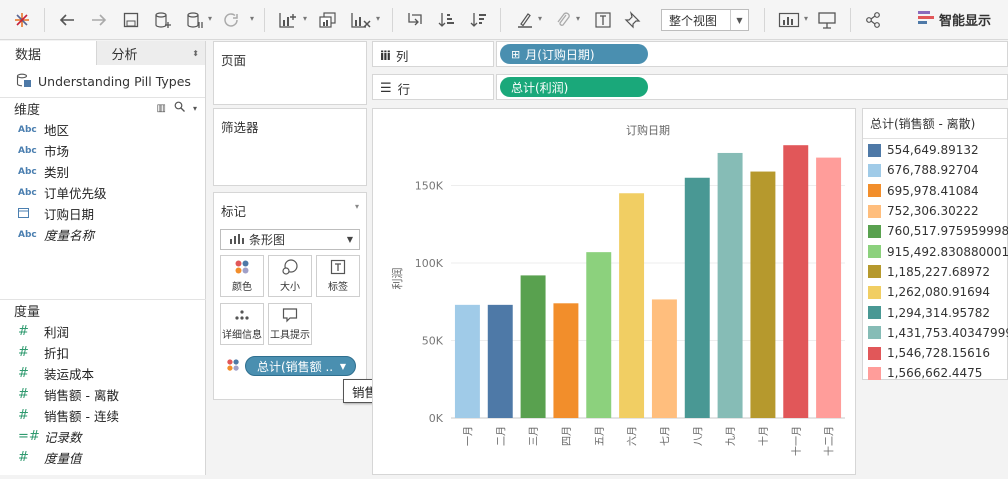 The width and height of the screenshot is (1008, 479). Describe the element at coordinates (27, 192) in the screenshot. I see `string-type-icon: Abc` at that location.